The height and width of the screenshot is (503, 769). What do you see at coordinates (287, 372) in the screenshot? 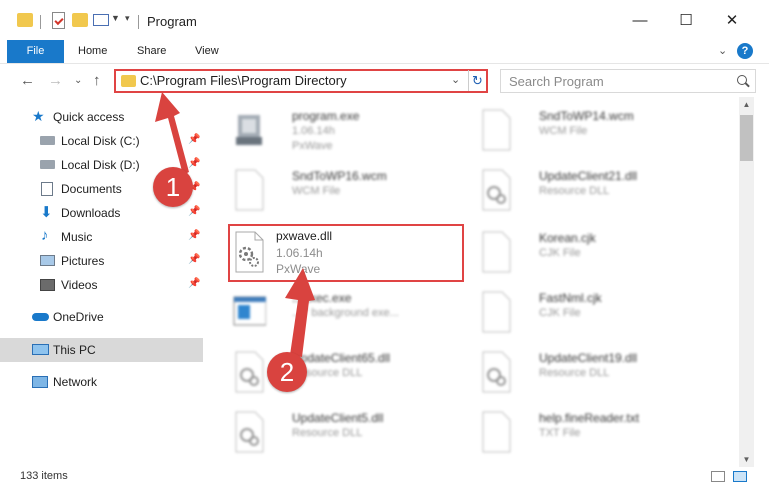
I see `step-2-badge: 2` at bounding box center [287, 372].